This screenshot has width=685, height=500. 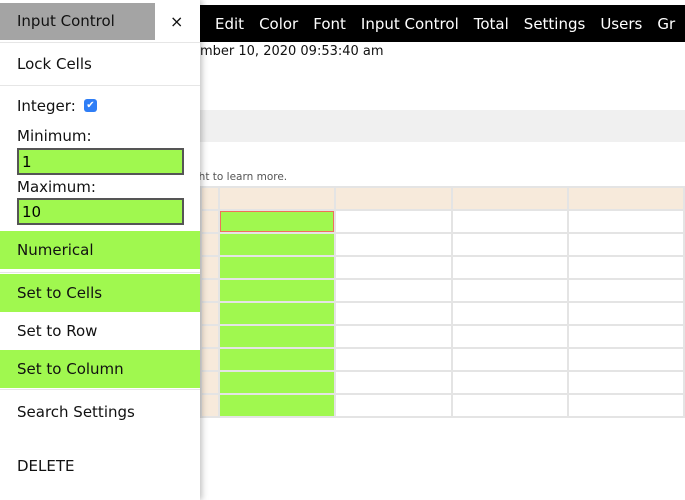 What do you see at coordinates (442, 126) in the screenshot?
I see `toolbar-band` at bounding box center [442, 126].